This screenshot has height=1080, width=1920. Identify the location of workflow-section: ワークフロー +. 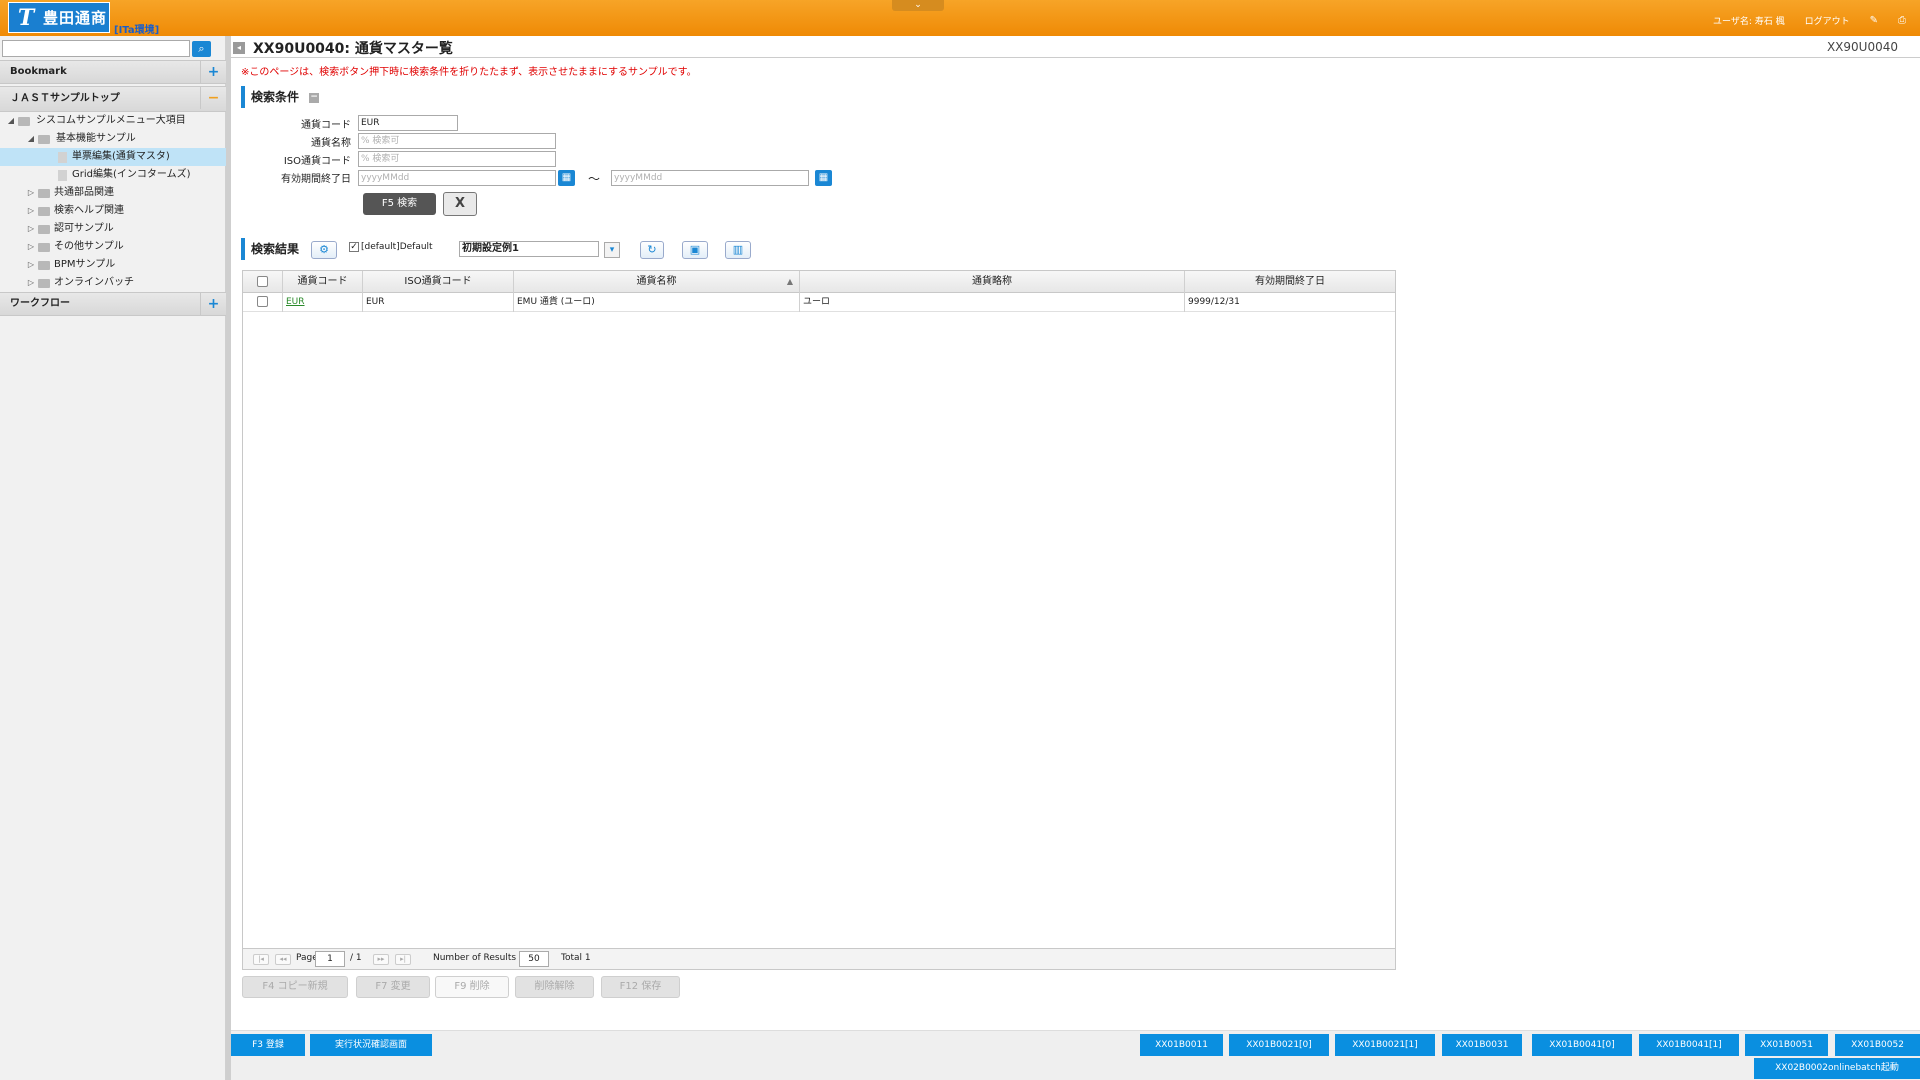
(113, 304).